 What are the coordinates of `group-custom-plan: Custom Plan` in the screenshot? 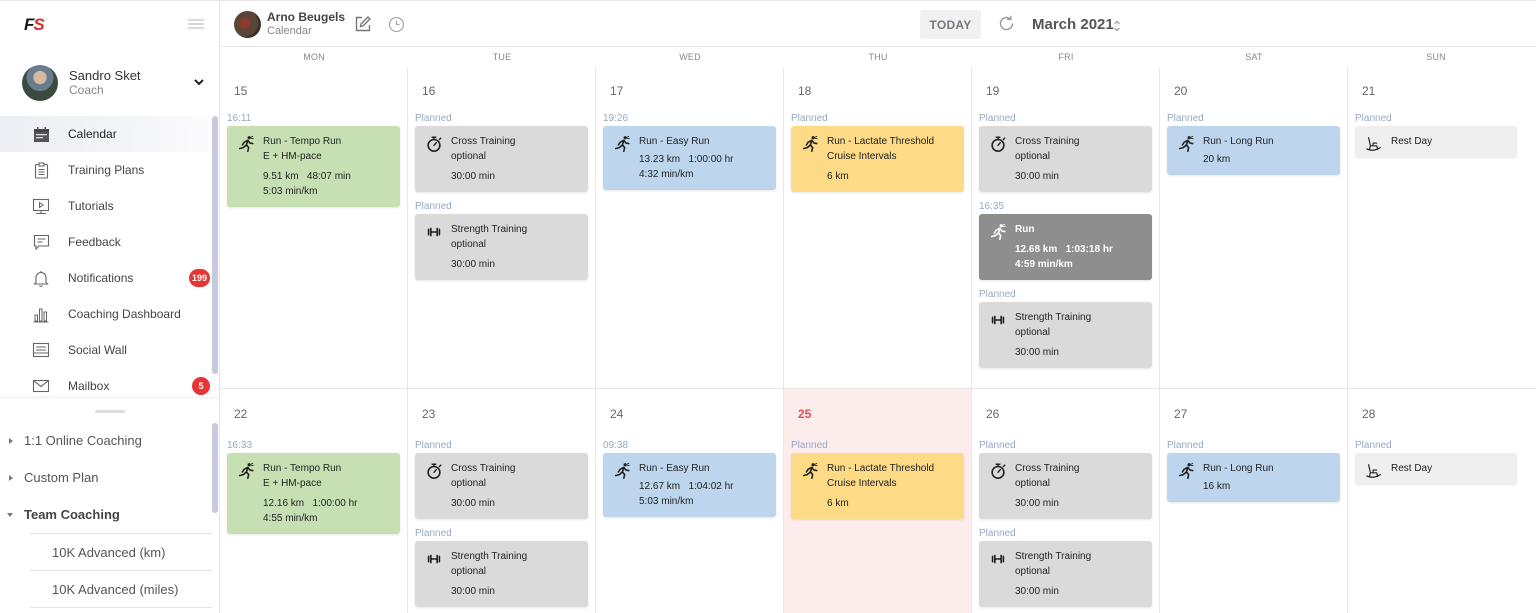 It's located at (106, 477).